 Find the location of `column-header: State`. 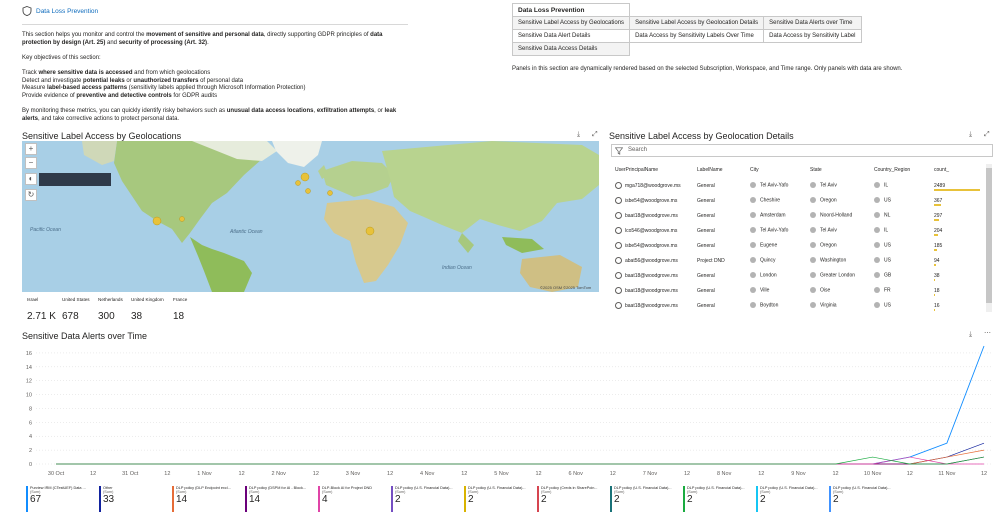

column-header: State is located at coordinates (838, 170).